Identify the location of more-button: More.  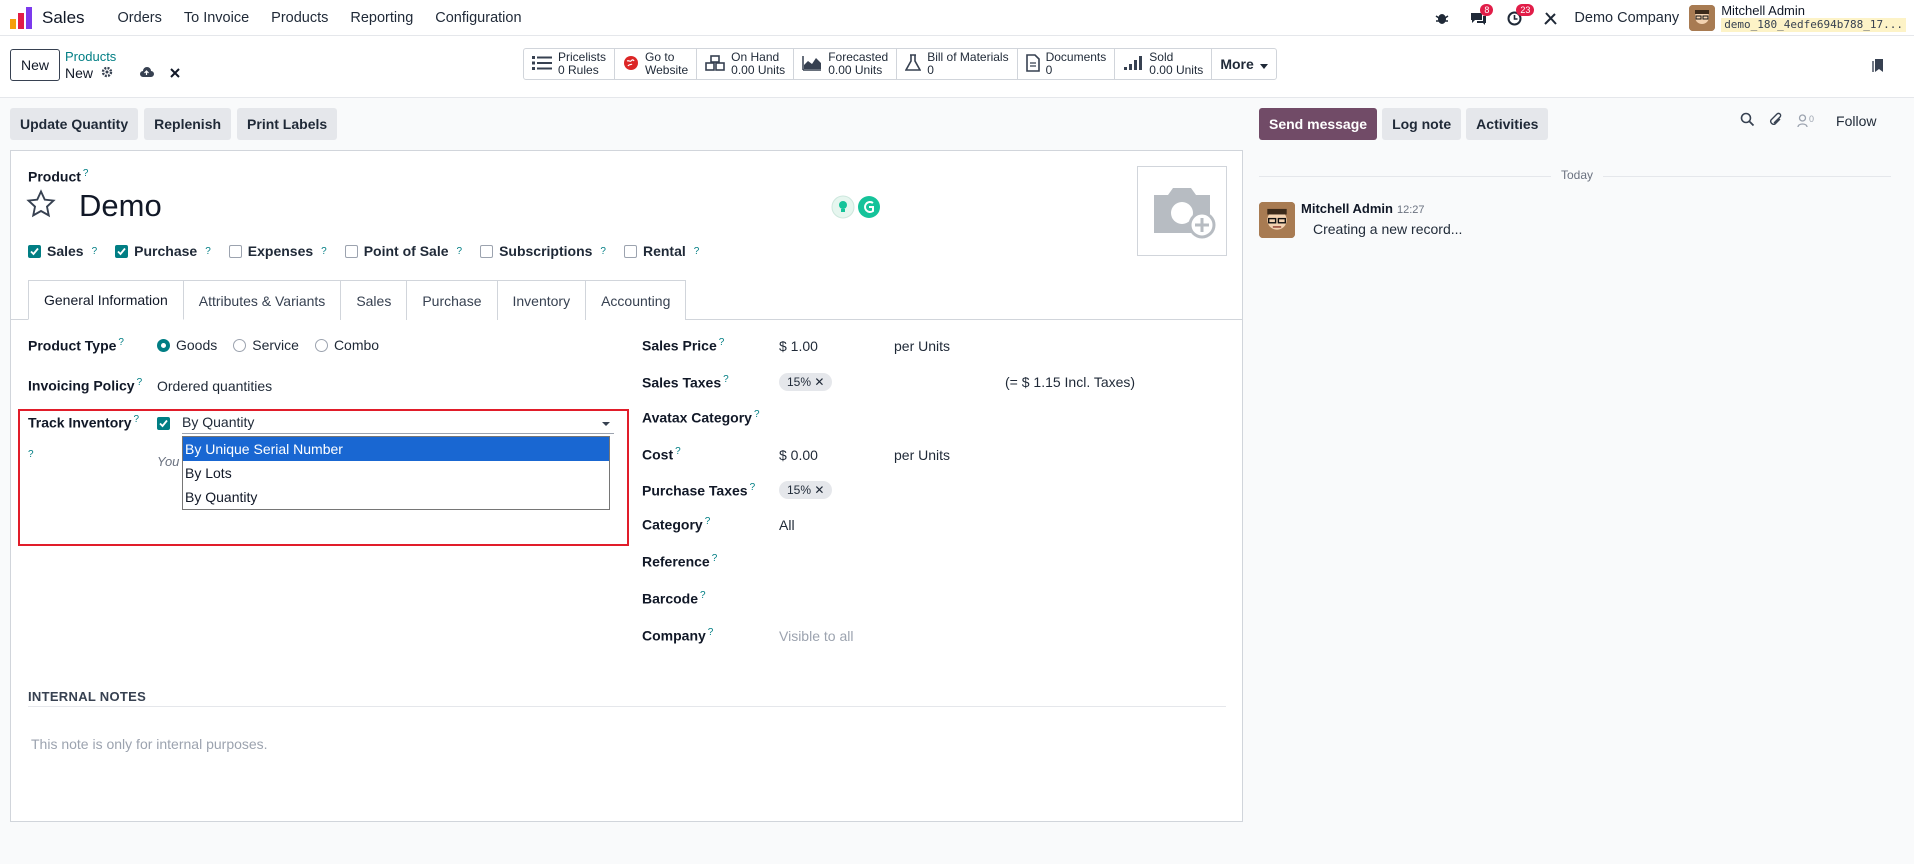
(1243, 64).